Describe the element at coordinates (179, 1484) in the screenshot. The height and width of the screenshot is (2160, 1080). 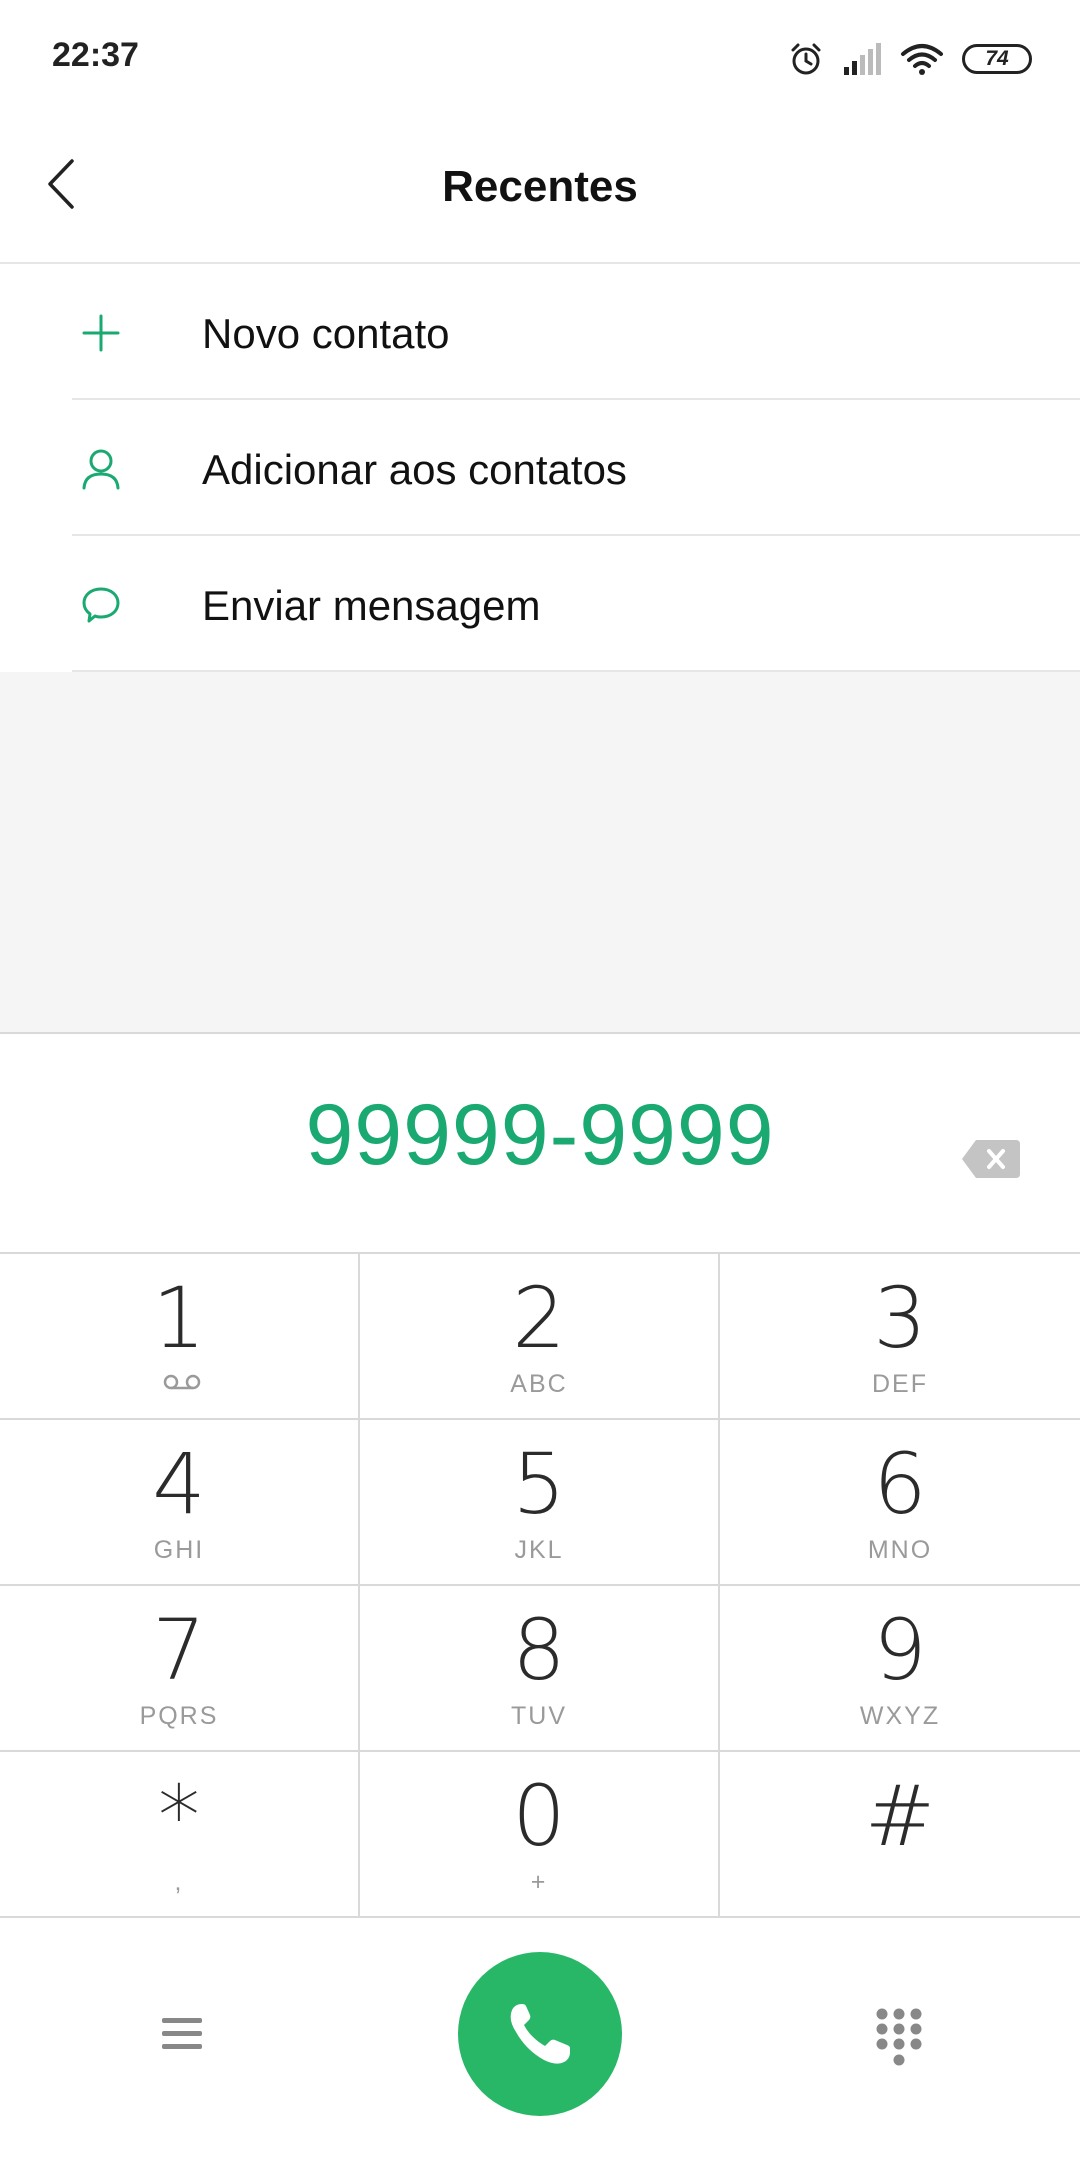
I see `key-digit: 4` at that location.